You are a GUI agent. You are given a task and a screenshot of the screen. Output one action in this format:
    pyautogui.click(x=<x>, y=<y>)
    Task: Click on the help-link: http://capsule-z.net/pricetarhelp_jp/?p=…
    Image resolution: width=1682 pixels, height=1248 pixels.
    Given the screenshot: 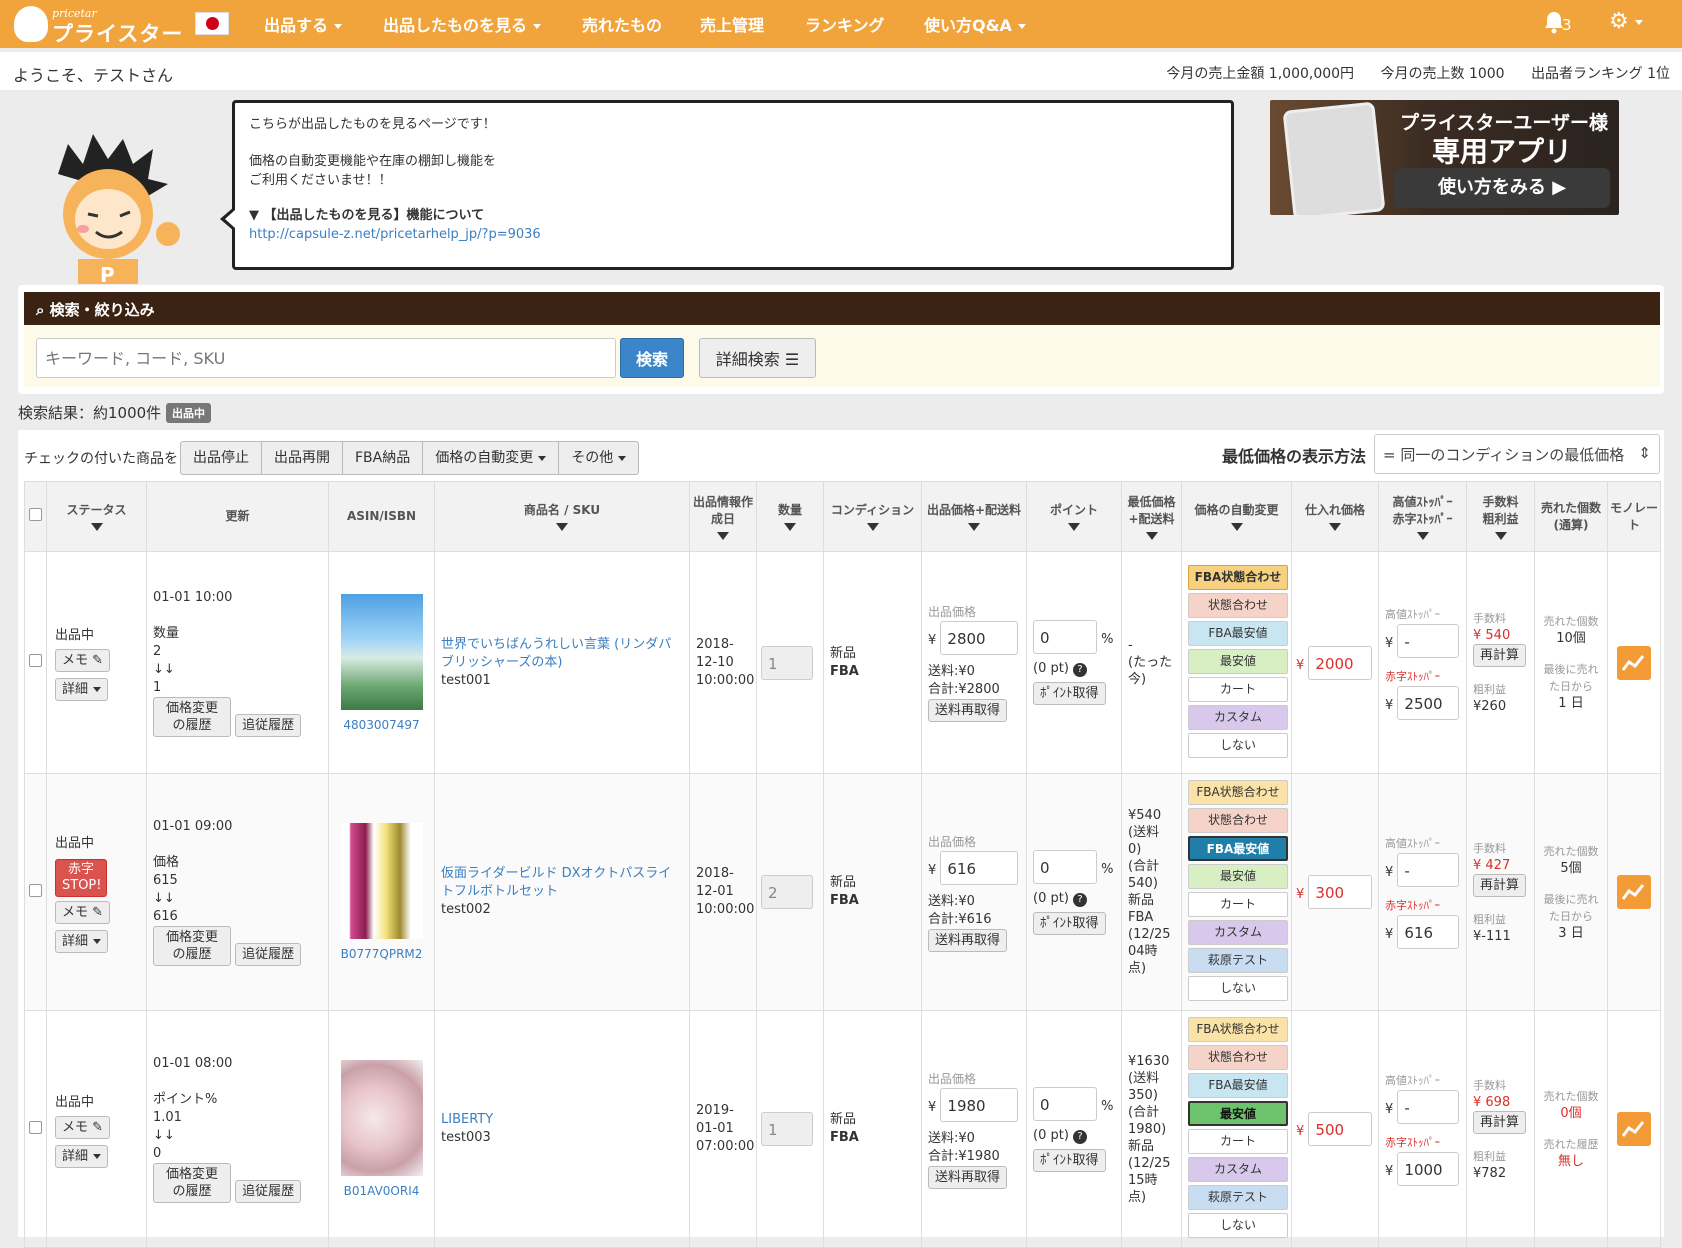 What is the action you would take?
    pyautogui.click(x=395, y=234)
    